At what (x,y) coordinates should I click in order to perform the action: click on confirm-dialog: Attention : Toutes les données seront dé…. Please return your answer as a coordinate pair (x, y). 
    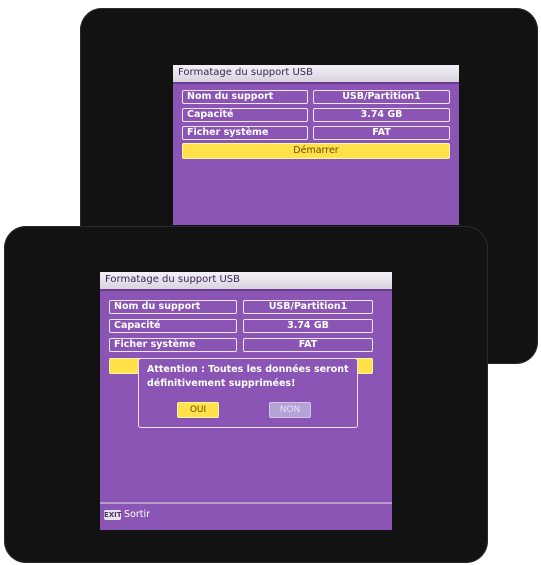
    Looking at the image, I should click on (248, 393).